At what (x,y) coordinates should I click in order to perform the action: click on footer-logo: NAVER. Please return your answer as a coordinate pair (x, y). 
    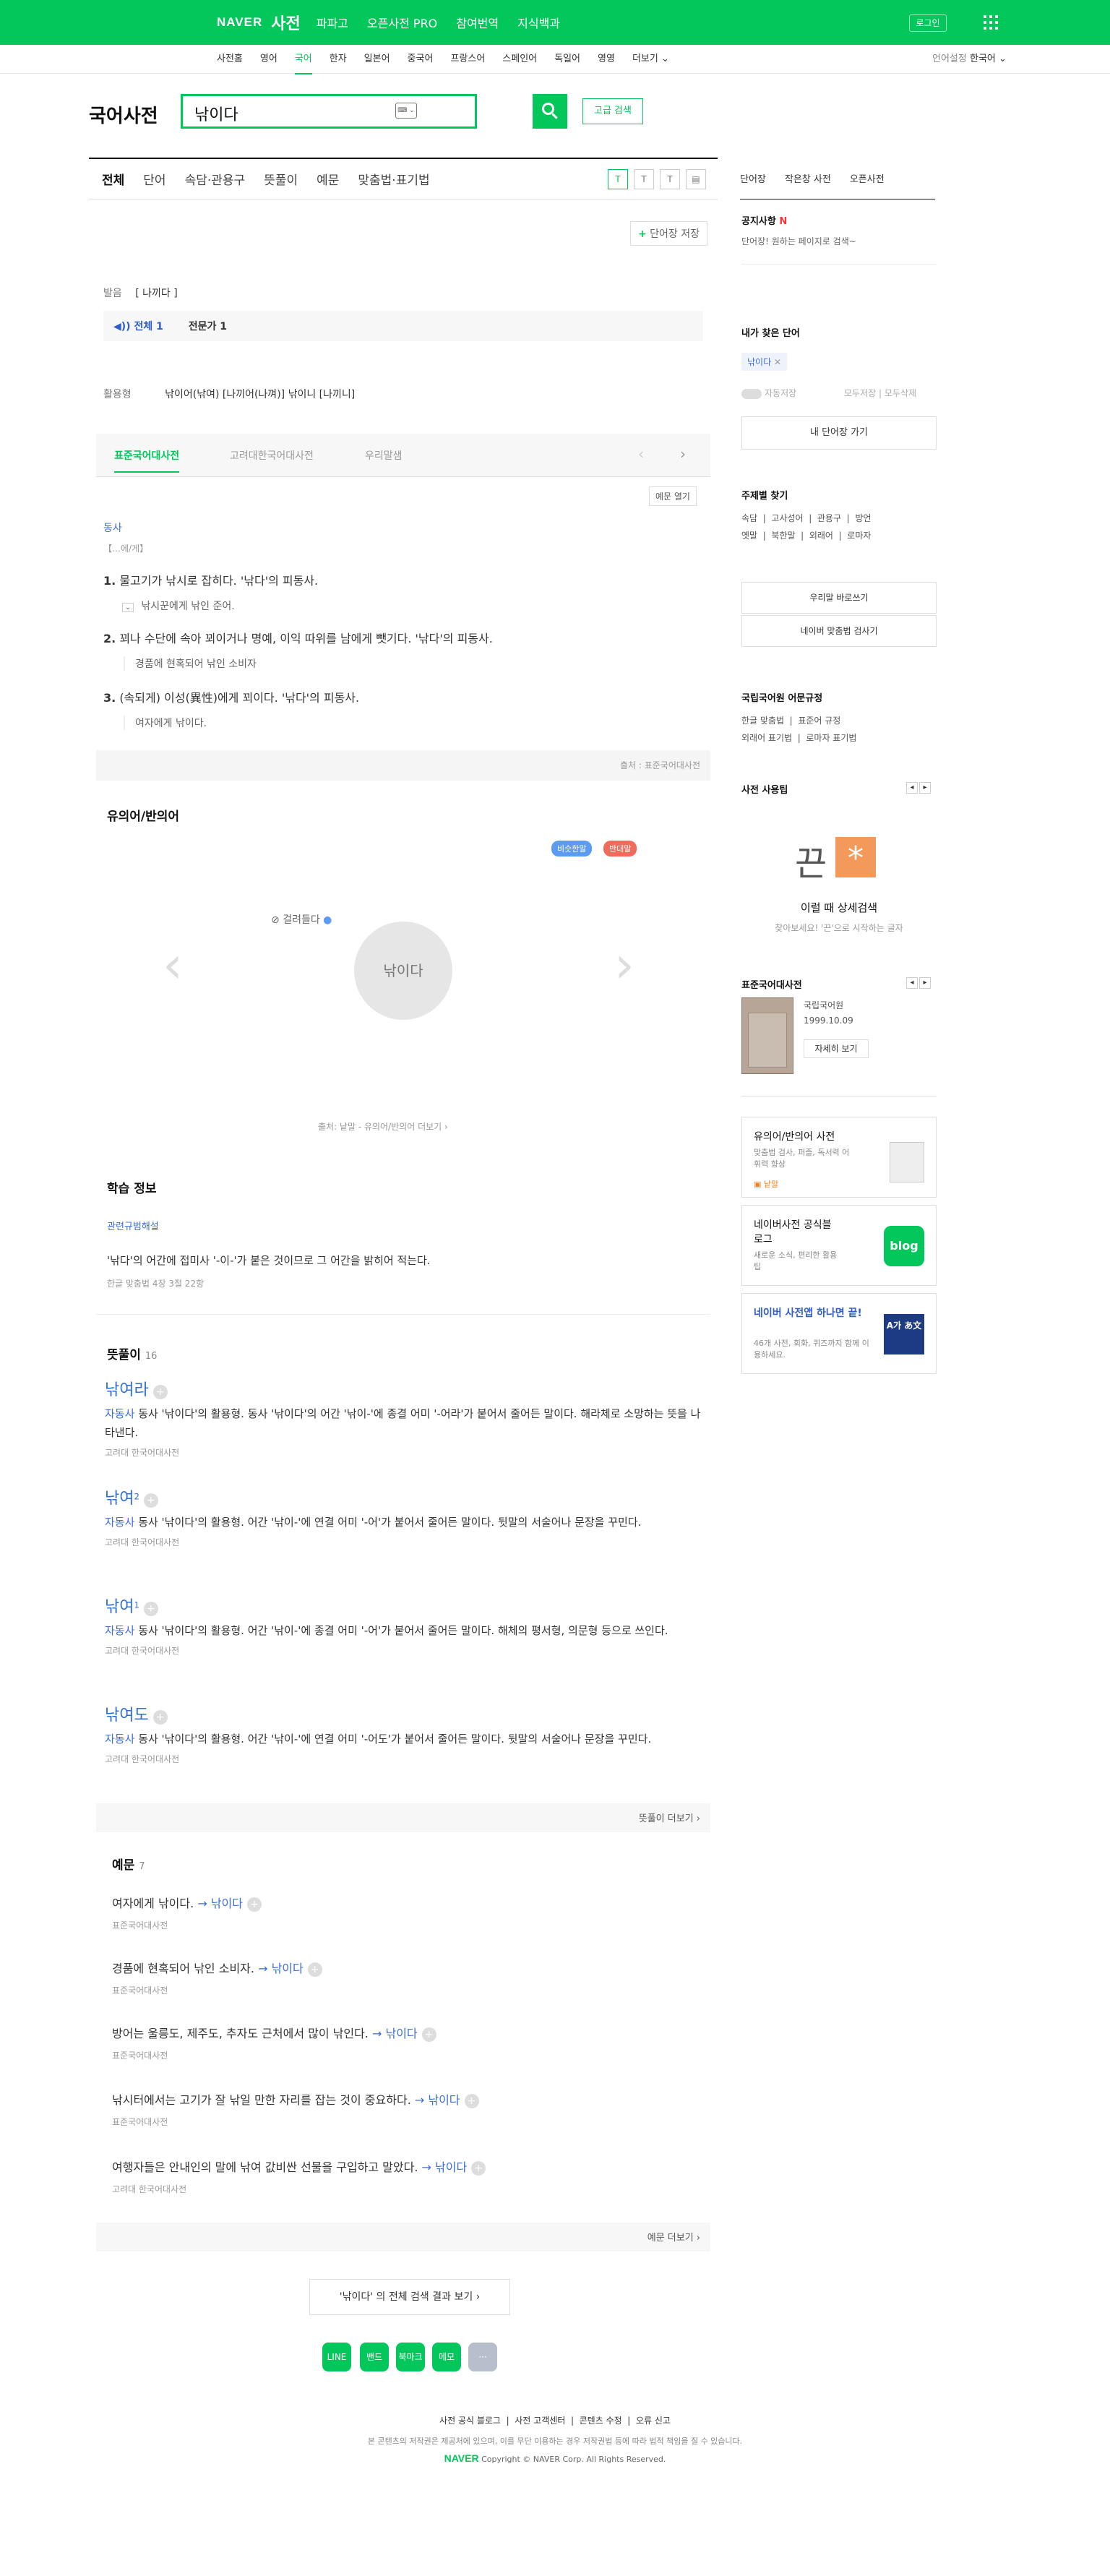
    Looking at the image, I should click on (461, 2458).